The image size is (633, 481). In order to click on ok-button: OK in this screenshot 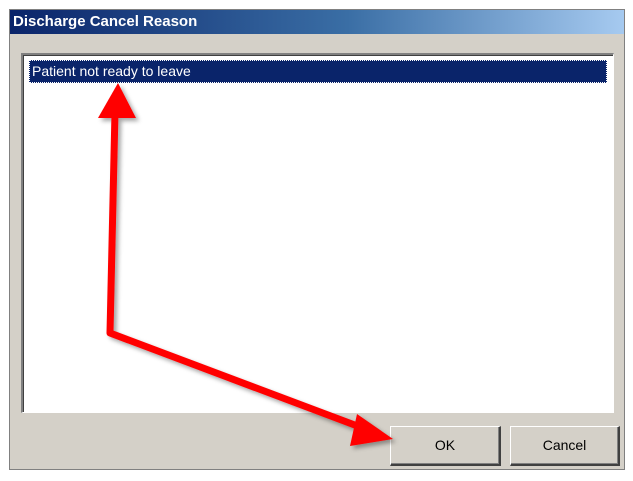, I will do `click(445, 446)`.